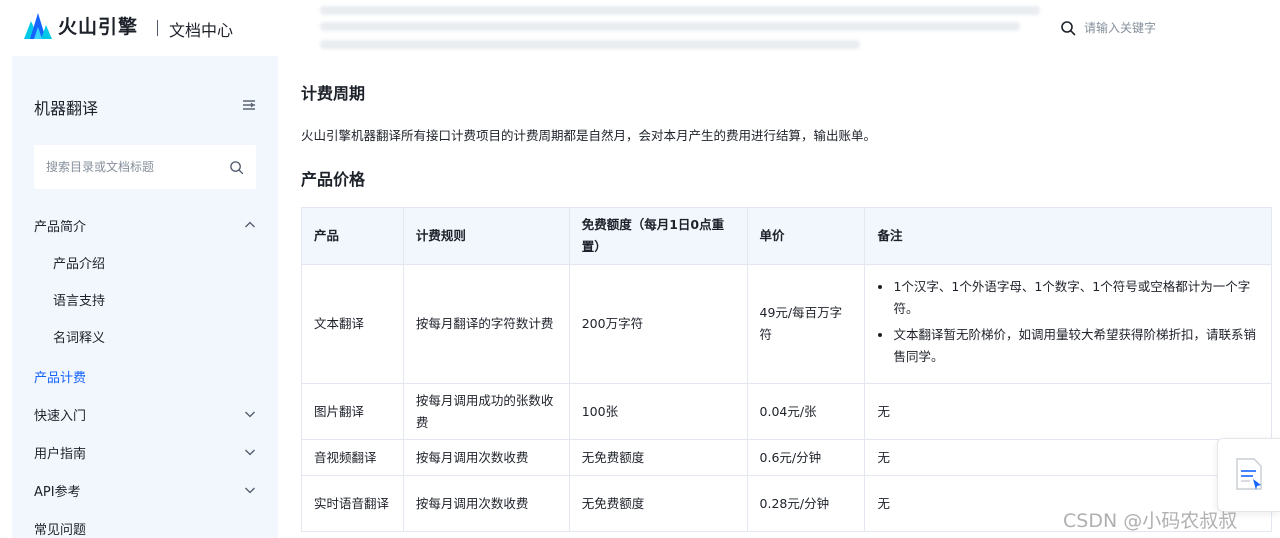  Describe the element at coordinates (1169, 28) in the screenshot. I see `global-search-input` at that location.